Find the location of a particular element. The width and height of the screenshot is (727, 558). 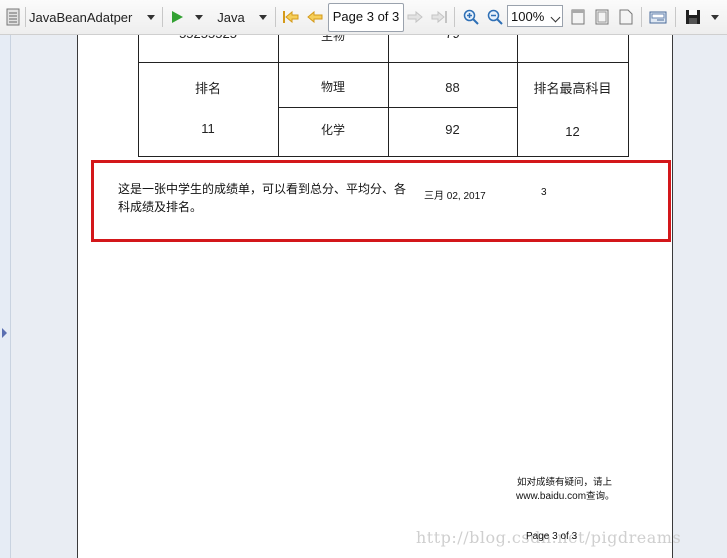

footer-page-number: Page 3 of 3 is located at coordinates (552, 536).